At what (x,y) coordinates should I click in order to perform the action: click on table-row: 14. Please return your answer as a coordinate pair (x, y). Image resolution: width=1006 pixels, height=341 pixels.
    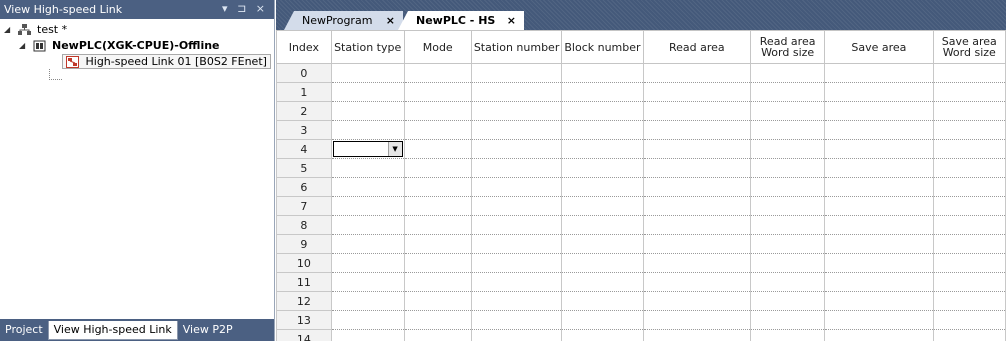
    Looking at the image, I should click on (641, 335).